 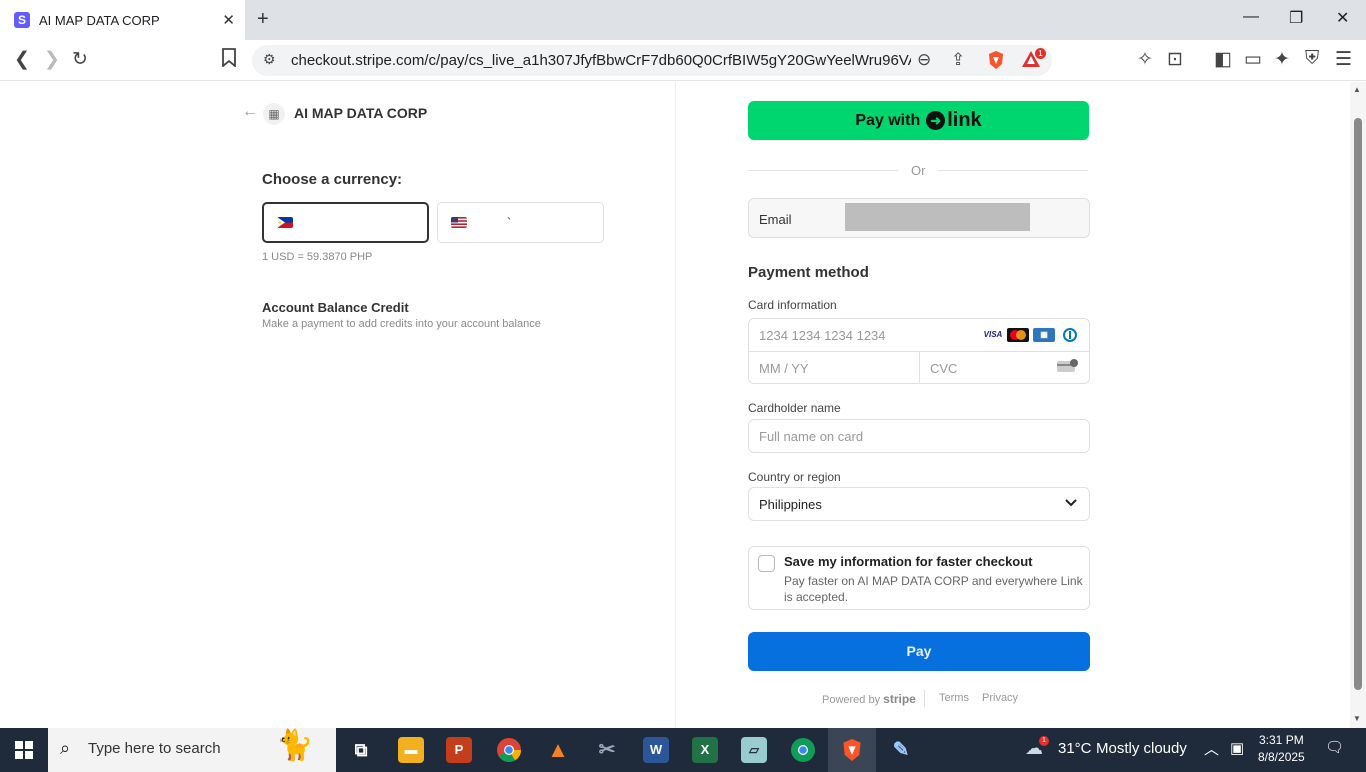 I want to click on save-info-checkbox, so click(x=766, y=563).